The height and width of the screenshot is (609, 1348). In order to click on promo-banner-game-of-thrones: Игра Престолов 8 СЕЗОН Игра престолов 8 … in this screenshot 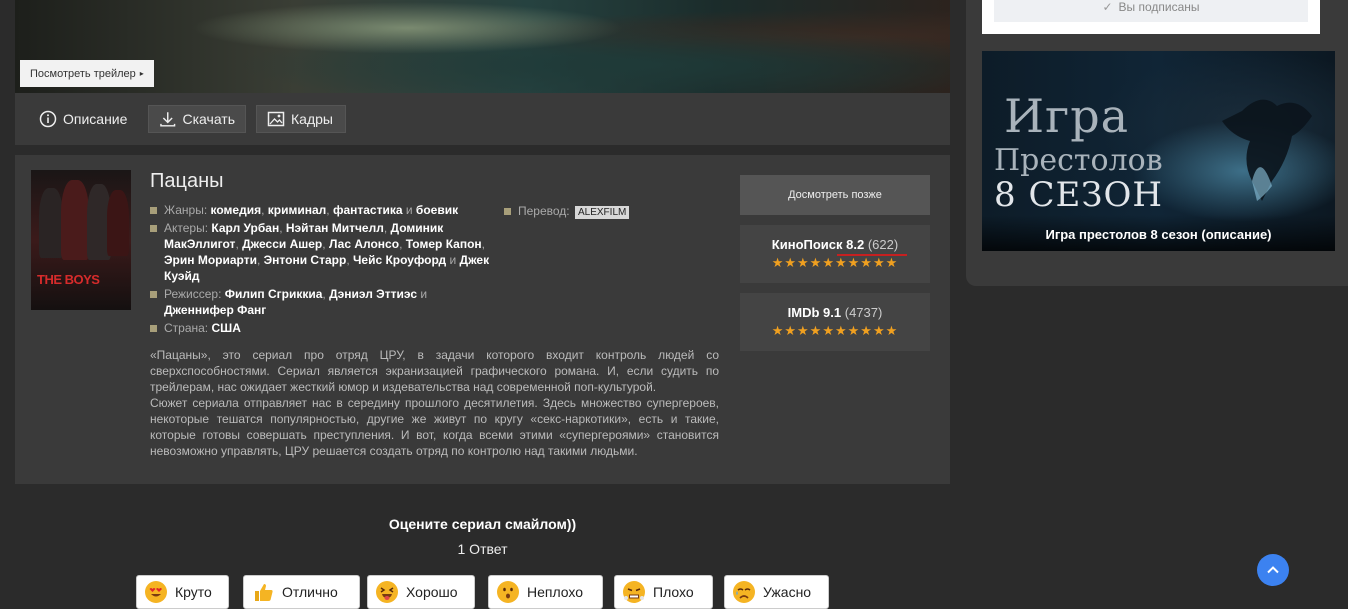, I will do `click(1158, 151)`.